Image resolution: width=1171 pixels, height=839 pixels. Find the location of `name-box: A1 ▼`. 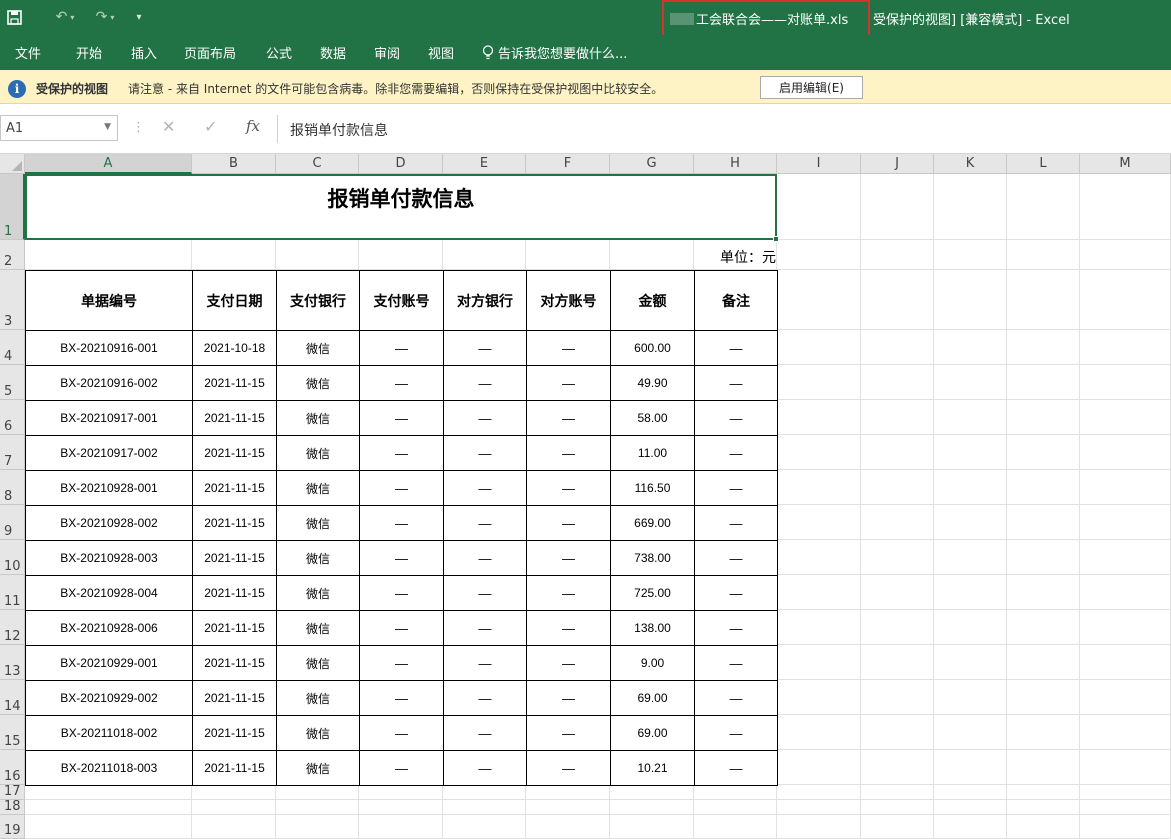

name-box: A1 ▼ is located at coordinates (59, 128).